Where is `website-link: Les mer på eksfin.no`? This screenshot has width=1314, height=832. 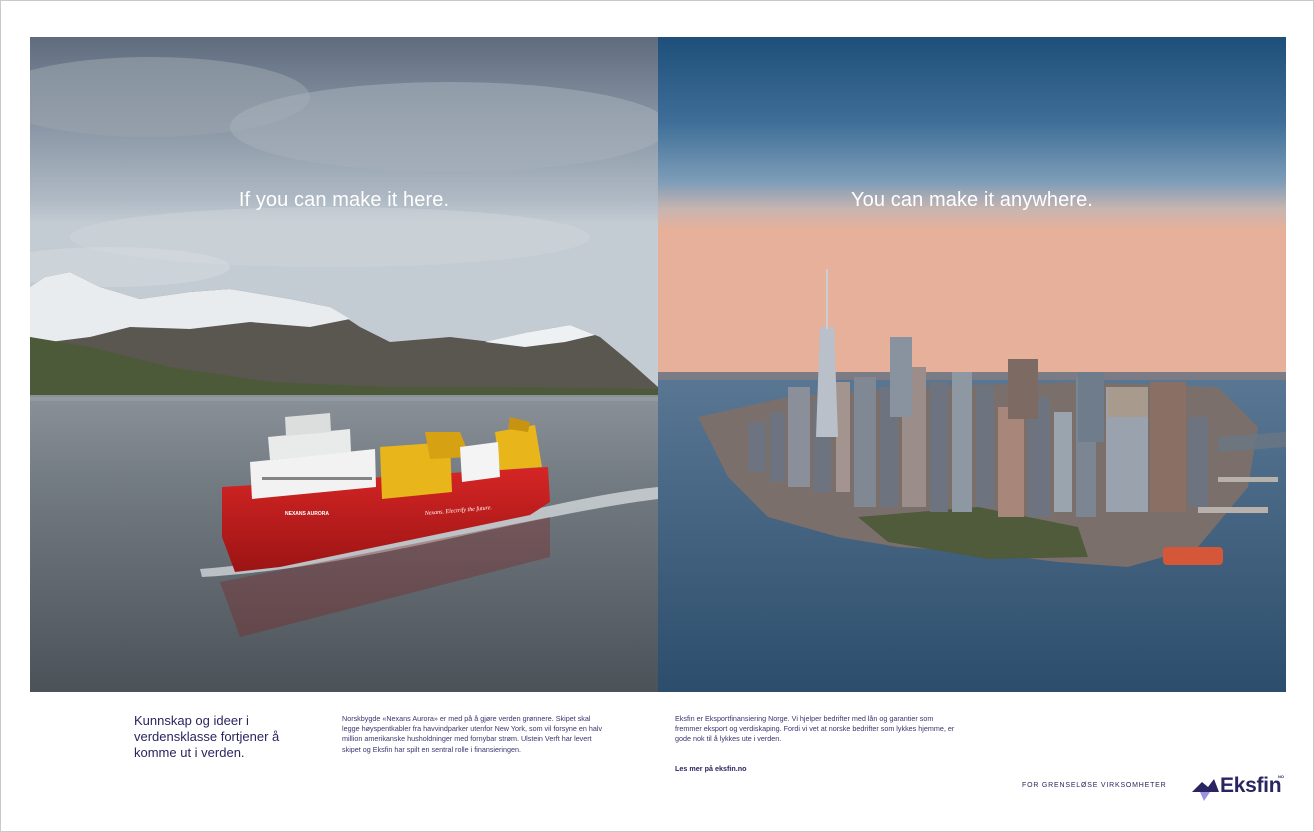 website-link: Les mer på eksfin.no is located at coordinates (711, 768).